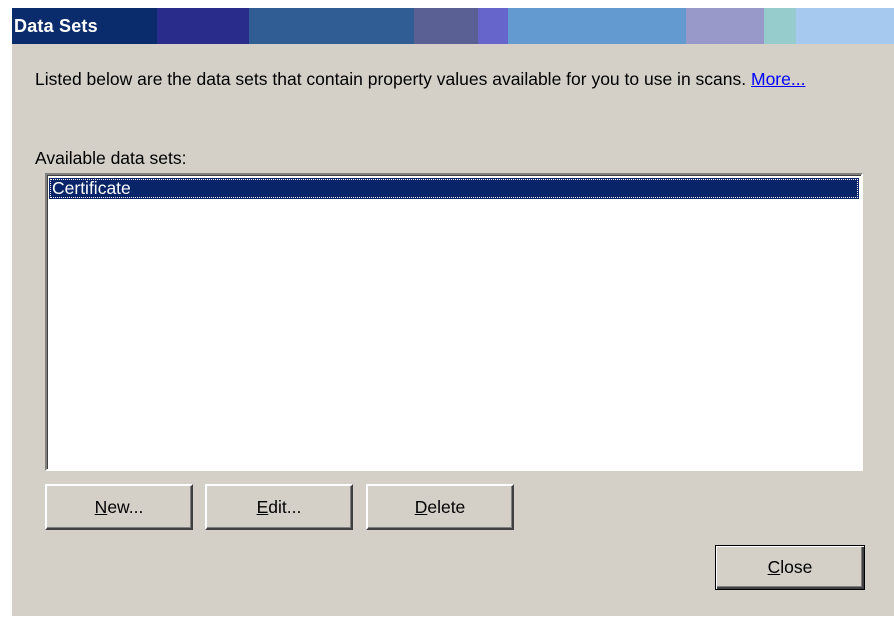 This screenshot has width=894, height=626. Describe the element at coordinates (454, 188) in the screenshot. I see `list-item: Certificate` at that location.